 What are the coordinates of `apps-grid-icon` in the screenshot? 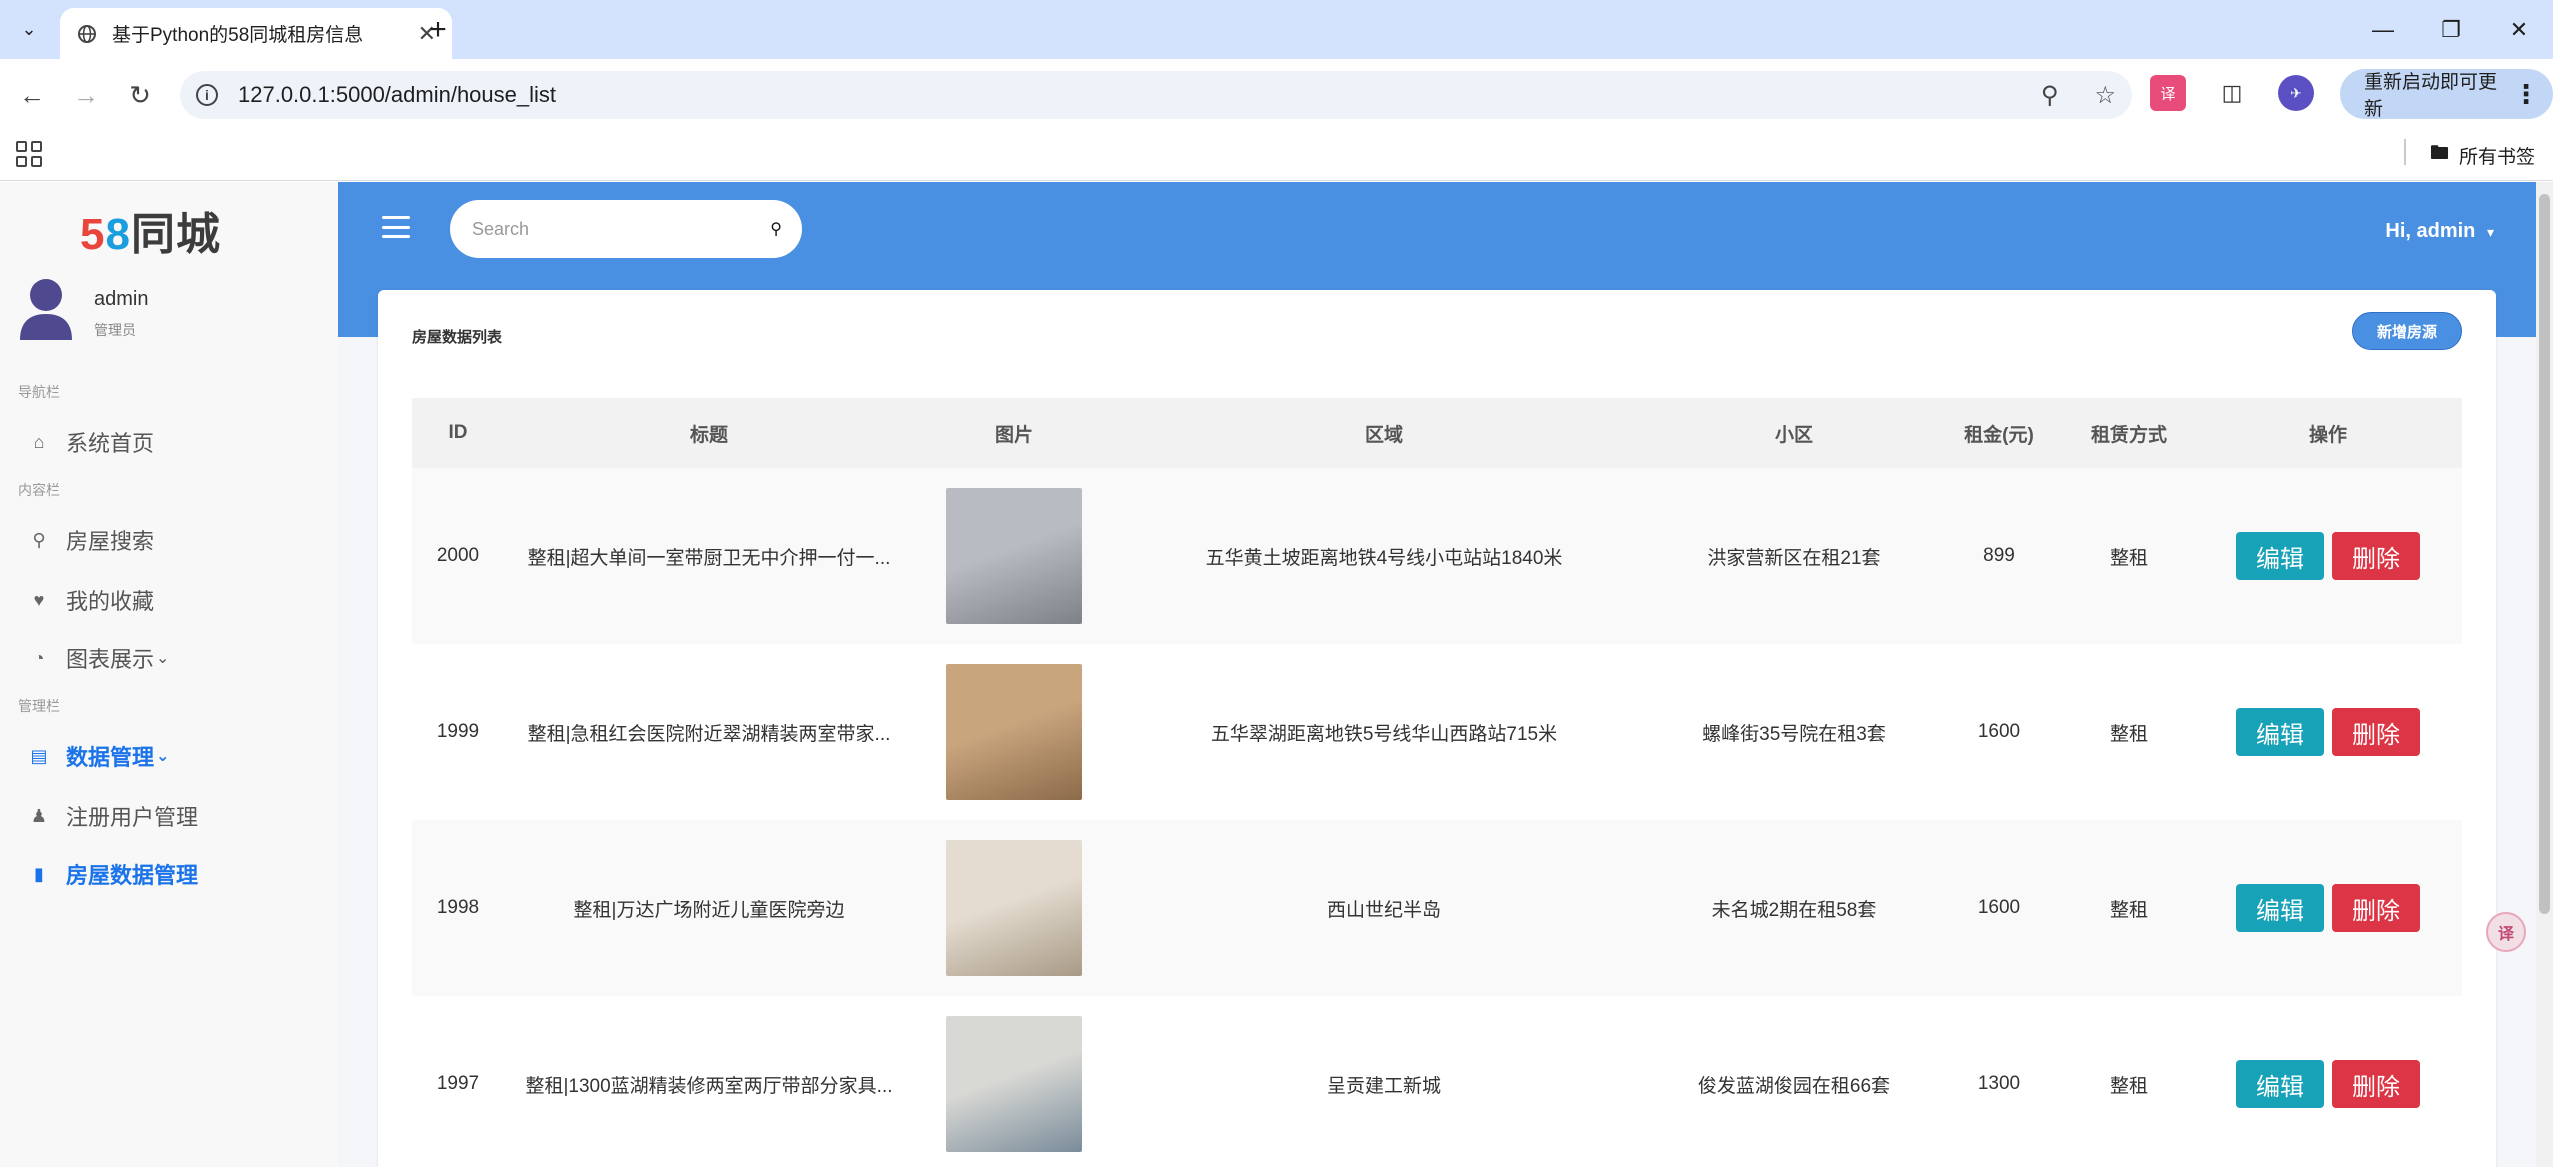 It's located at (29, 154).